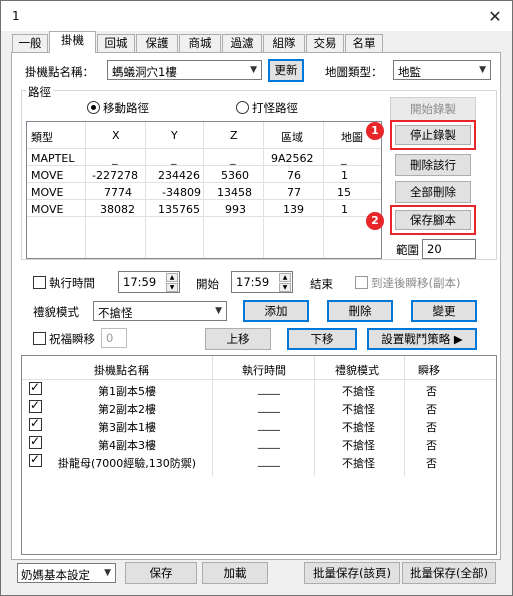  Describe the element at coordinates (361, 282) in the screenshot. I see `teleport-checkbox` at that location.